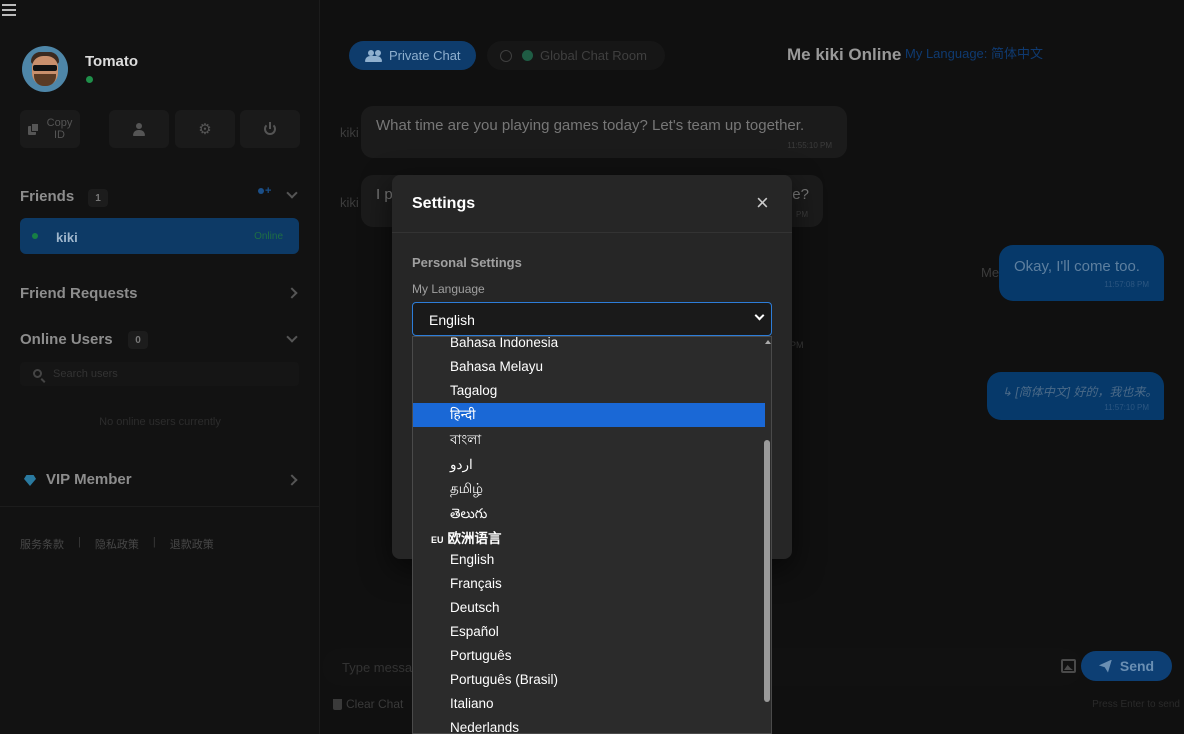 The width and height of the screenshot is (1184, 734). Describe the element at coordinates (589, 632) in the screenshot. I see `language-option: Español` at that location.